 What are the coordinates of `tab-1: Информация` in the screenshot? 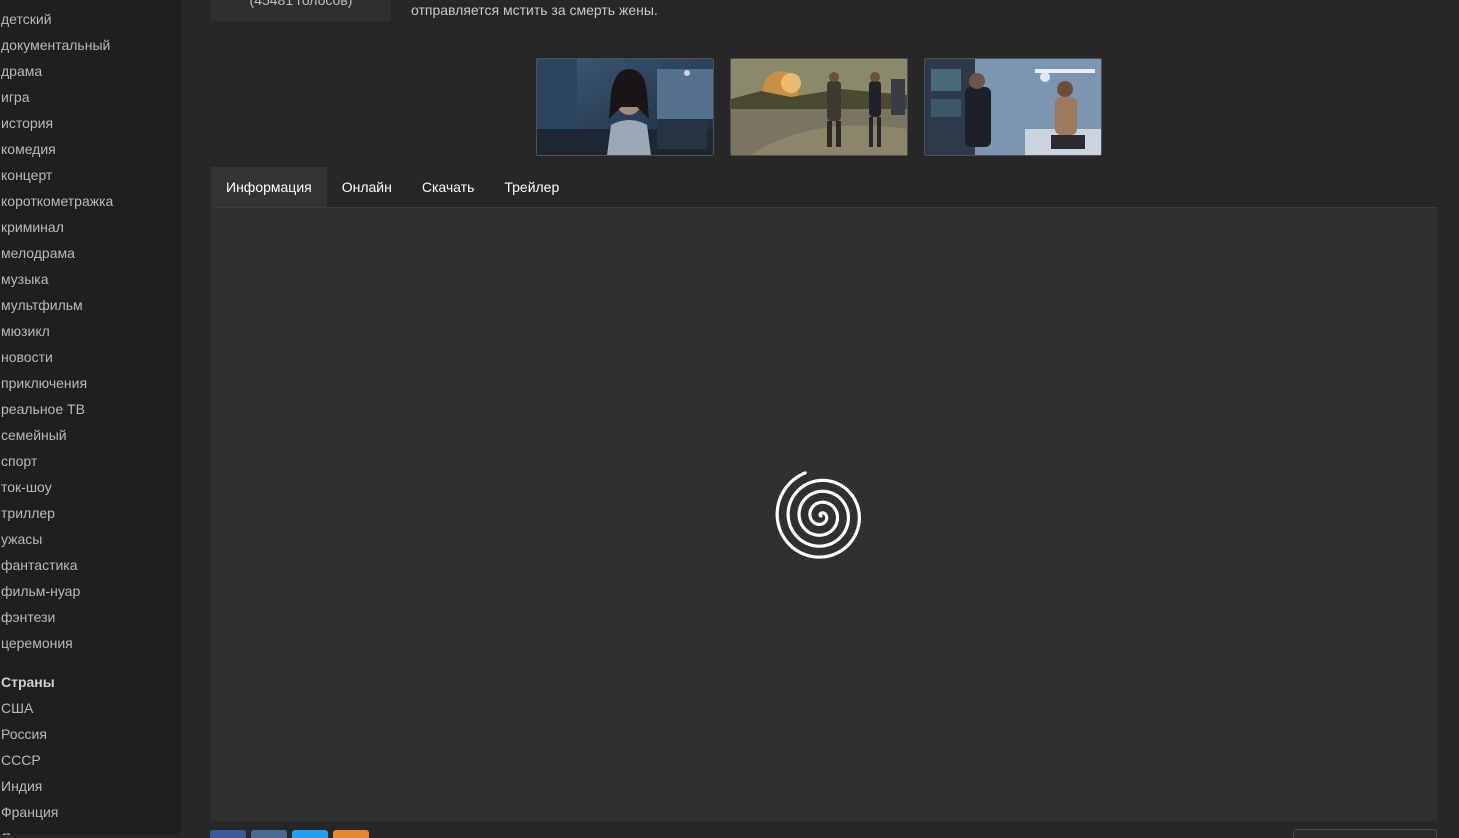 It's located at (269, 187).